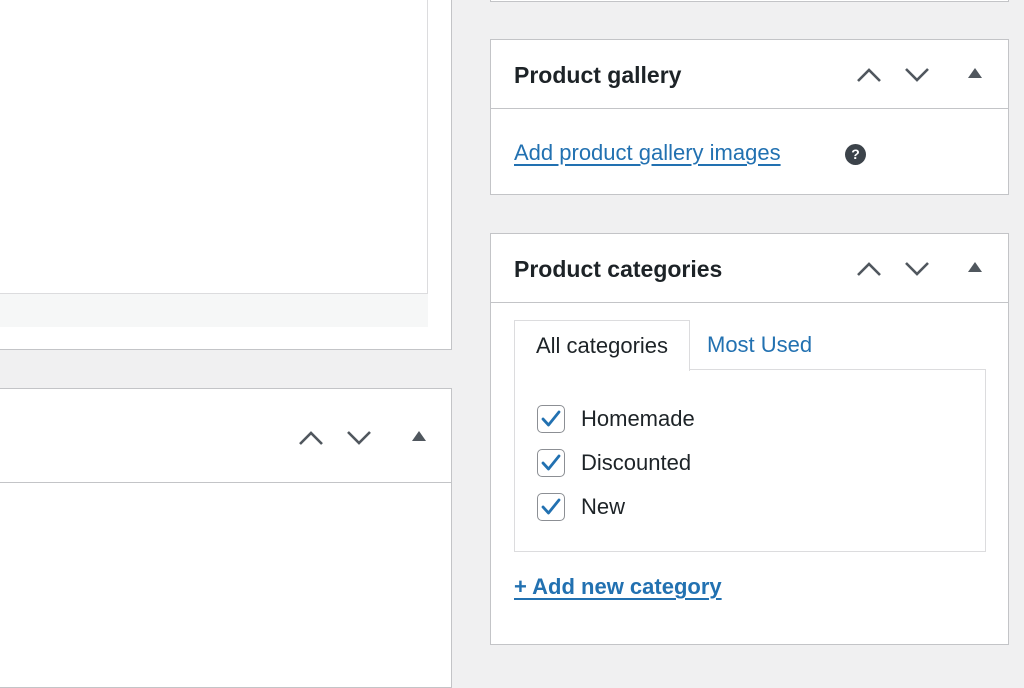 Image resolution: width=1024 pixels, height=688 pixels. What do you see at coordinates (214, 310) in the screenshot?
I see `editor-status-bar` at bounding box center [214, 310].